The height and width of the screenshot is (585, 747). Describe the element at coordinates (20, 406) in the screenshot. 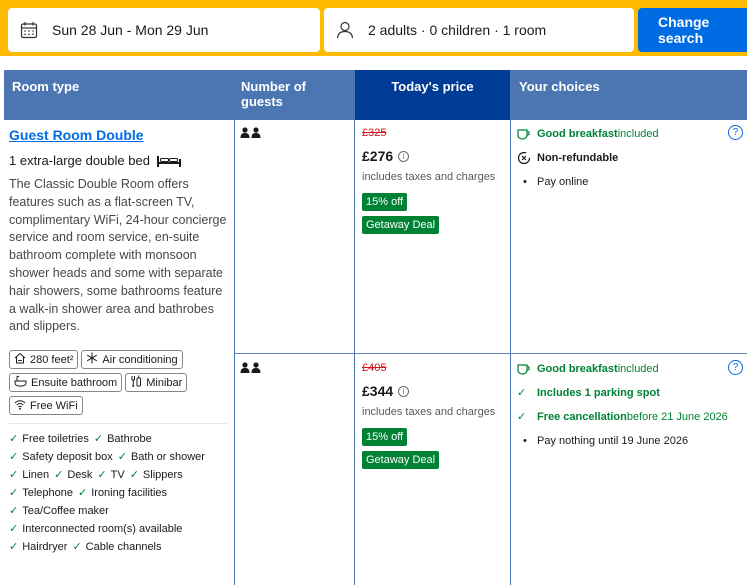

I see `wifi-icon` at that location.